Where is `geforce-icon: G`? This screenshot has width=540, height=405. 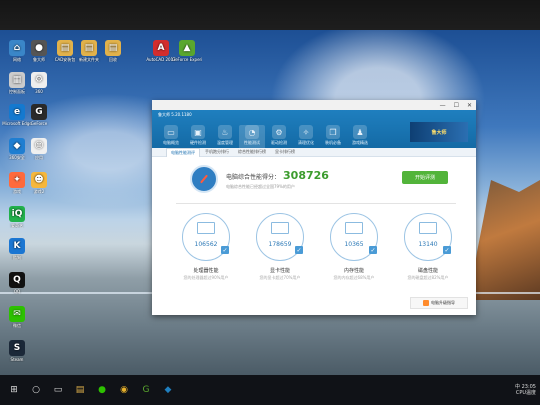 geforce-icon: G is located at coordinates (146, 390).